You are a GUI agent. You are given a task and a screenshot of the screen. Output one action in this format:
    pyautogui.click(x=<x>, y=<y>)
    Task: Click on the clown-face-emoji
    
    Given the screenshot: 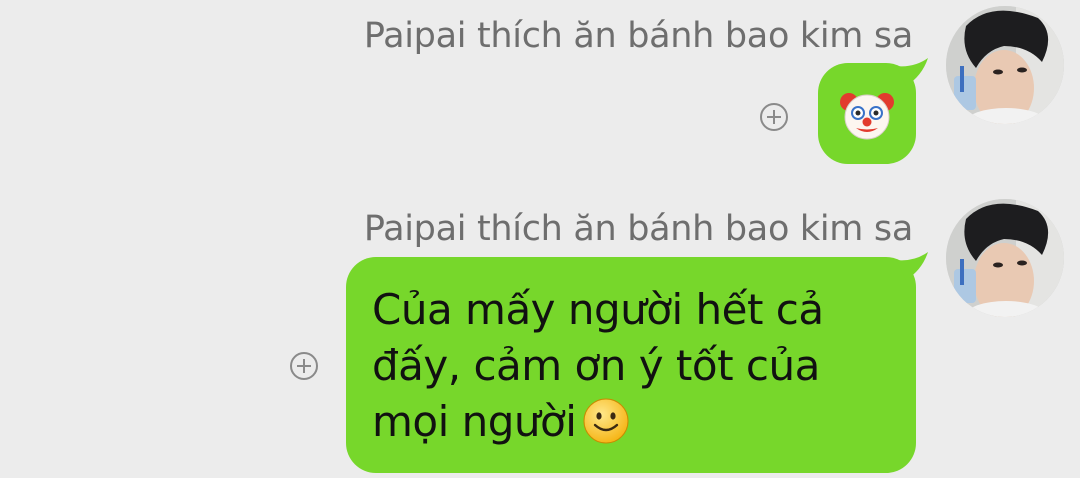 What is the action you would take?
    pyautogui.click(x=867, y=116)
    